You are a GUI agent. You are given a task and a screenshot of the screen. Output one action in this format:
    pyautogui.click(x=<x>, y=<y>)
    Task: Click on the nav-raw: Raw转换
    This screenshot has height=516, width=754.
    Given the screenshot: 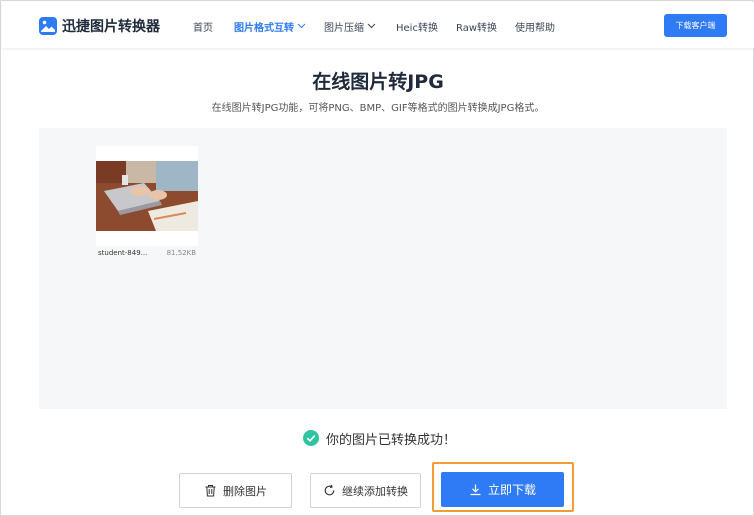 What is the action you would take?
    pyautogui.click(x=476, y=26)
    